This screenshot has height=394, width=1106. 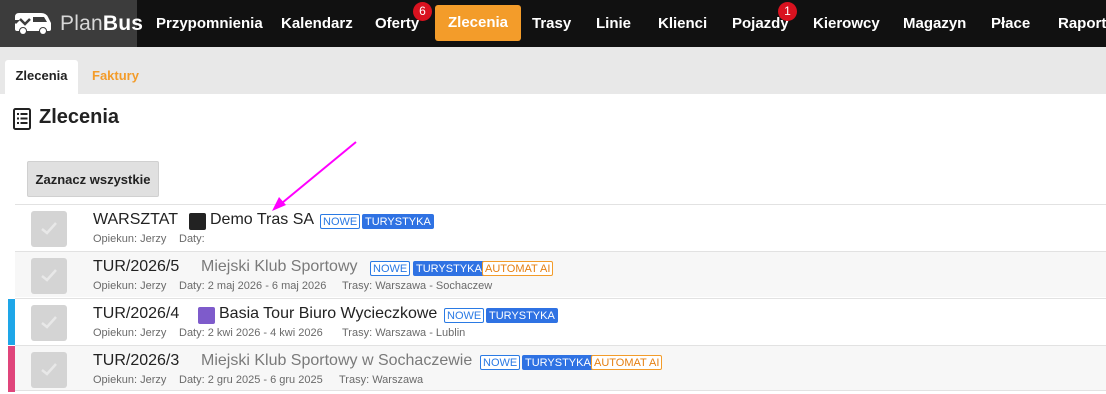 I want to click on order-routes: Trasy: Warszawa - Lublin, so click(x=404, y=333).